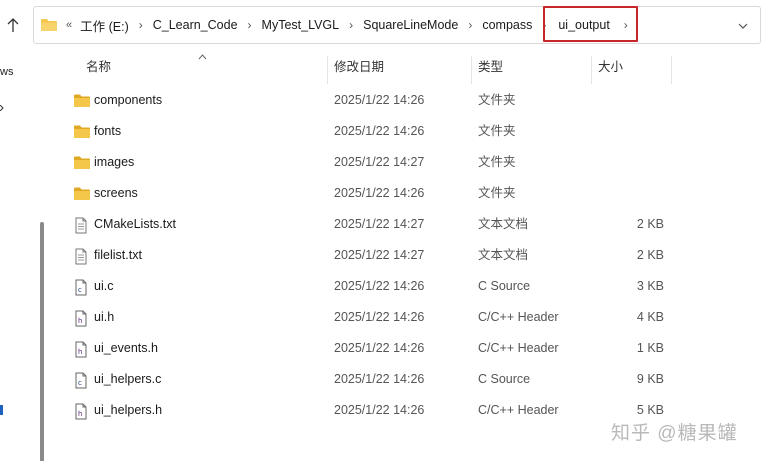 This screenshot has height=461, width=765. Describe the element at coordinates (582, 25) in the screenshot. I see `breadcrumb-item-current: ui_output` at that location.